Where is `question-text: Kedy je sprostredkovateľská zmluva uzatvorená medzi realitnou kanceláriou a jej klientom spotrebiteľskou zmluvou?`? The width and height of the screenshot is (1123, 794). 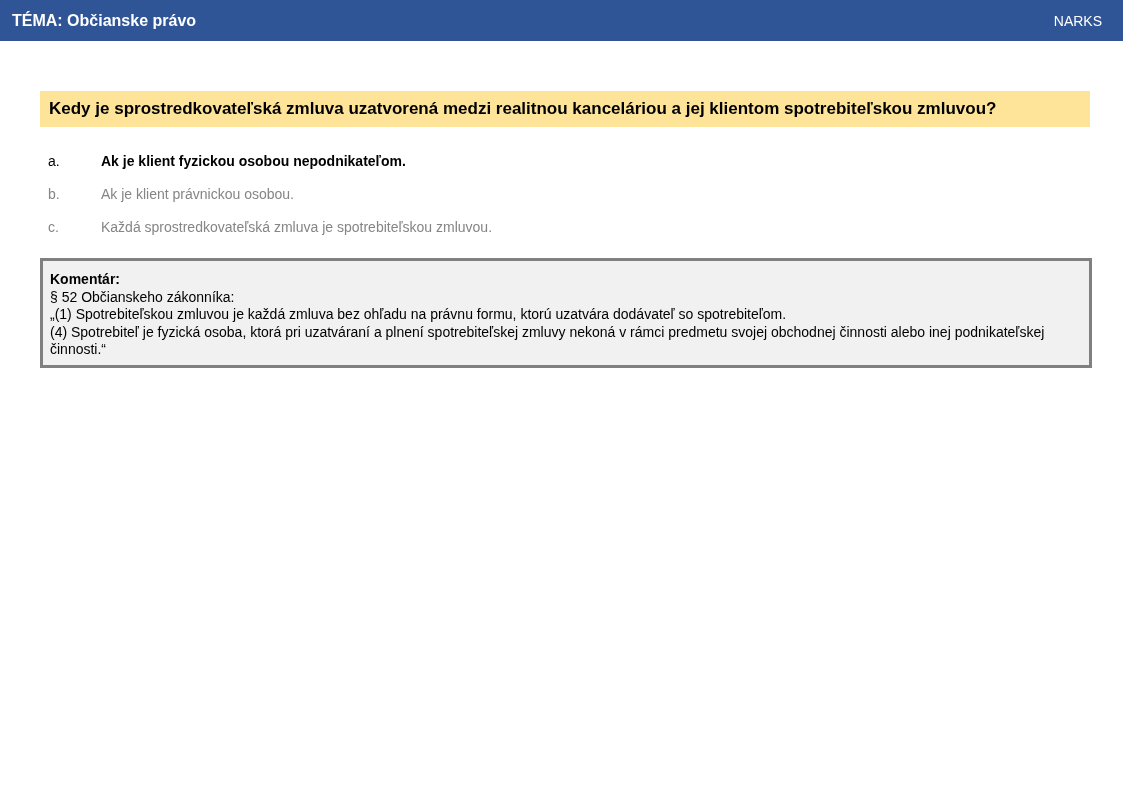 question-text: Kedy je sprostredkovateľská zmluva uzatvorená medzi realitnou kanceláriou a jej klientom spotrebiteľskou zmluvou? is located at coordinates (565, 109).